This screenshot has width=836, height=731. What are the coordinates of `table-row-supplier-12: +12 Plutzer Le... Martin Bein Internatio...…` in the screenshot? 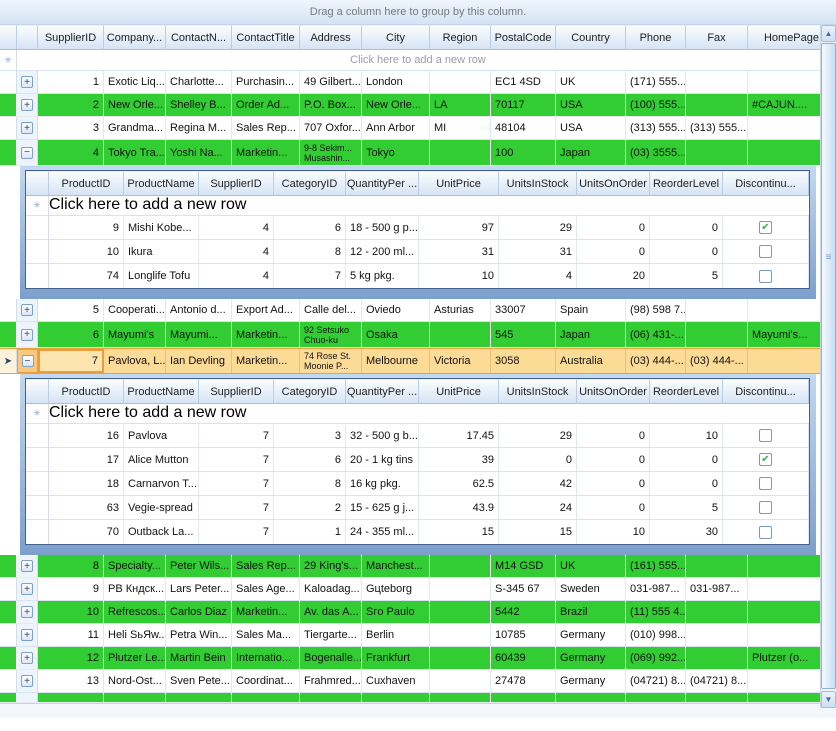 It's located at (418, 658).